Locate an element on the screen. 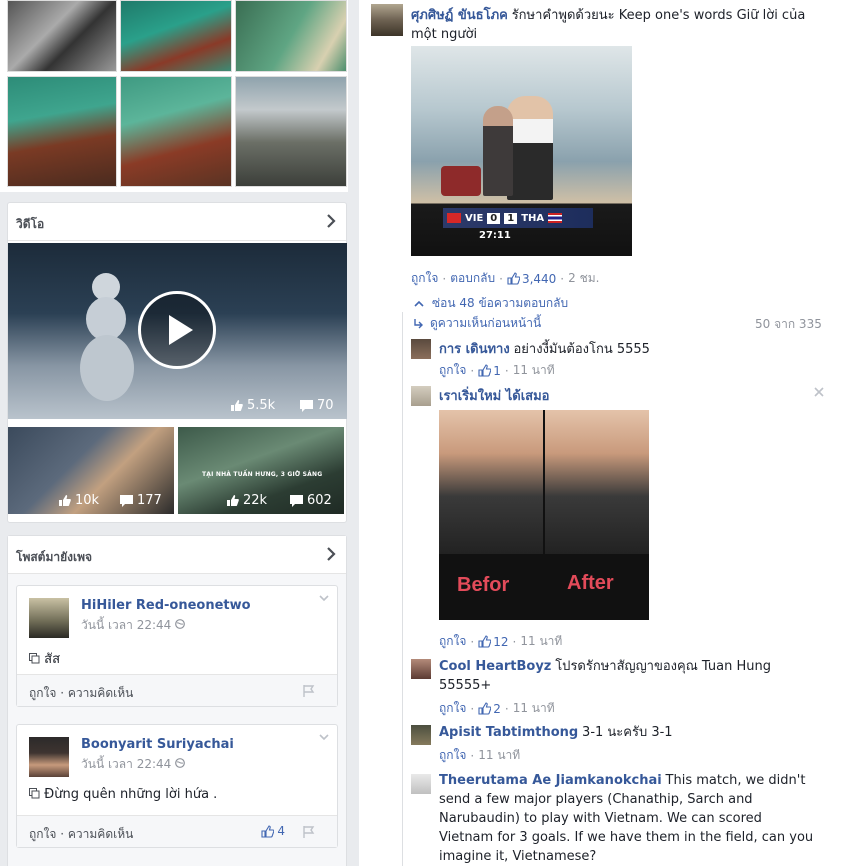 The height and width of the screenshot is (866, 859). like-count: 12 is located at coordinates (493, 642).